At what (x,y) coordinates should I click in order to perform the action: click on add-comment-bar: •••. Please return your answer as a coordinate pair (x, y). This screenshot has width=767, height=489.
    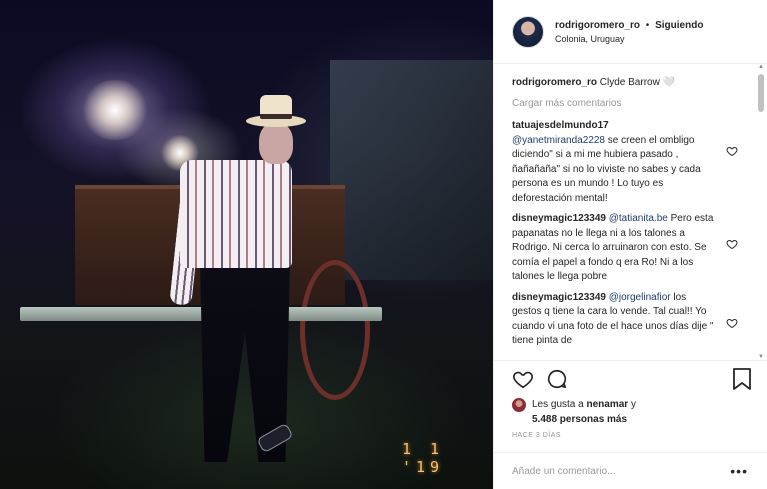
    Looking at the image, I should click on (630, 470).